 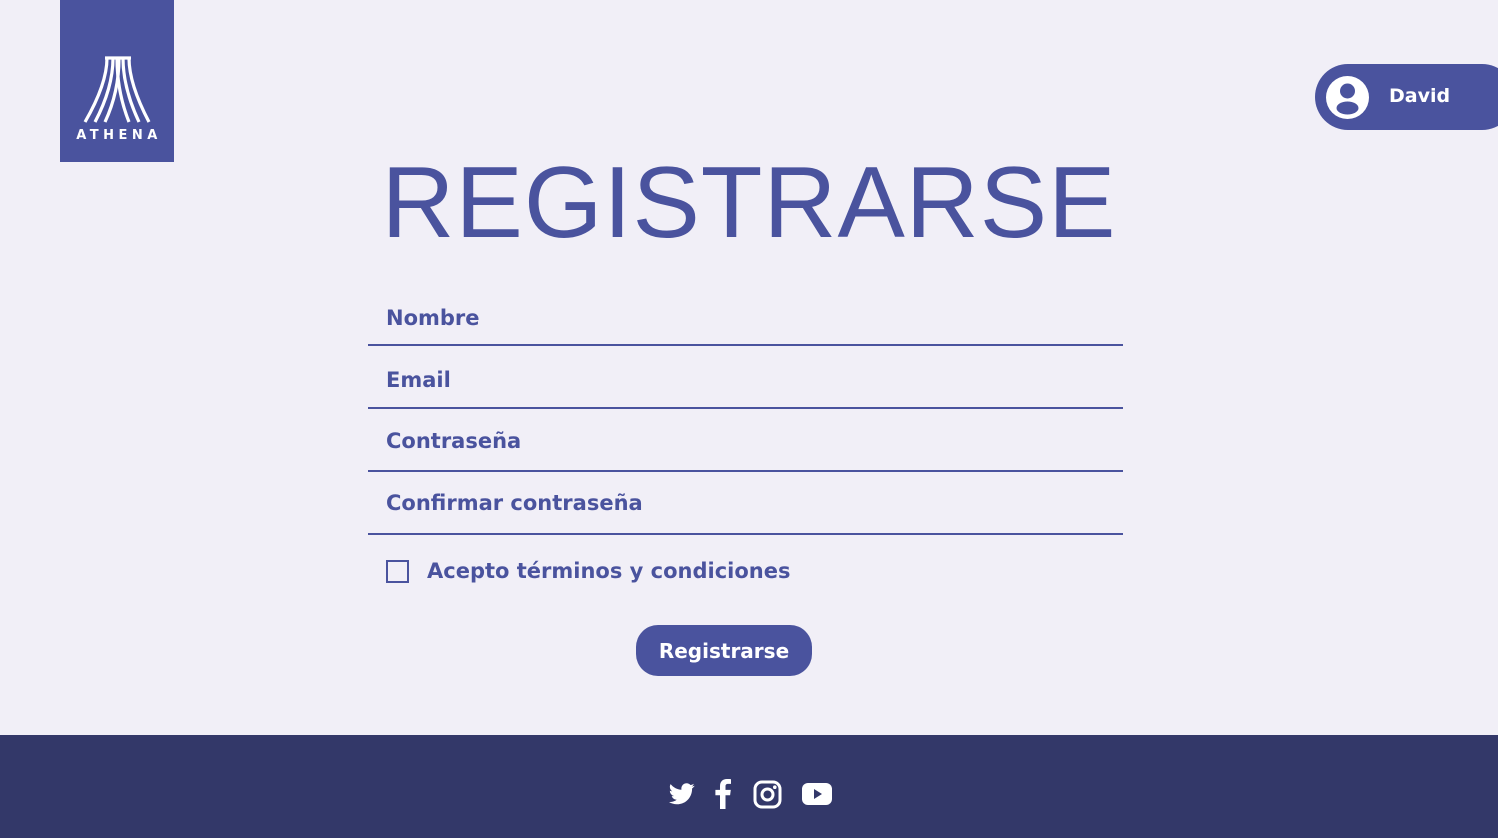 I want to click on terms-row: Acepto términos y condiciones, so click(x=588, y=571).